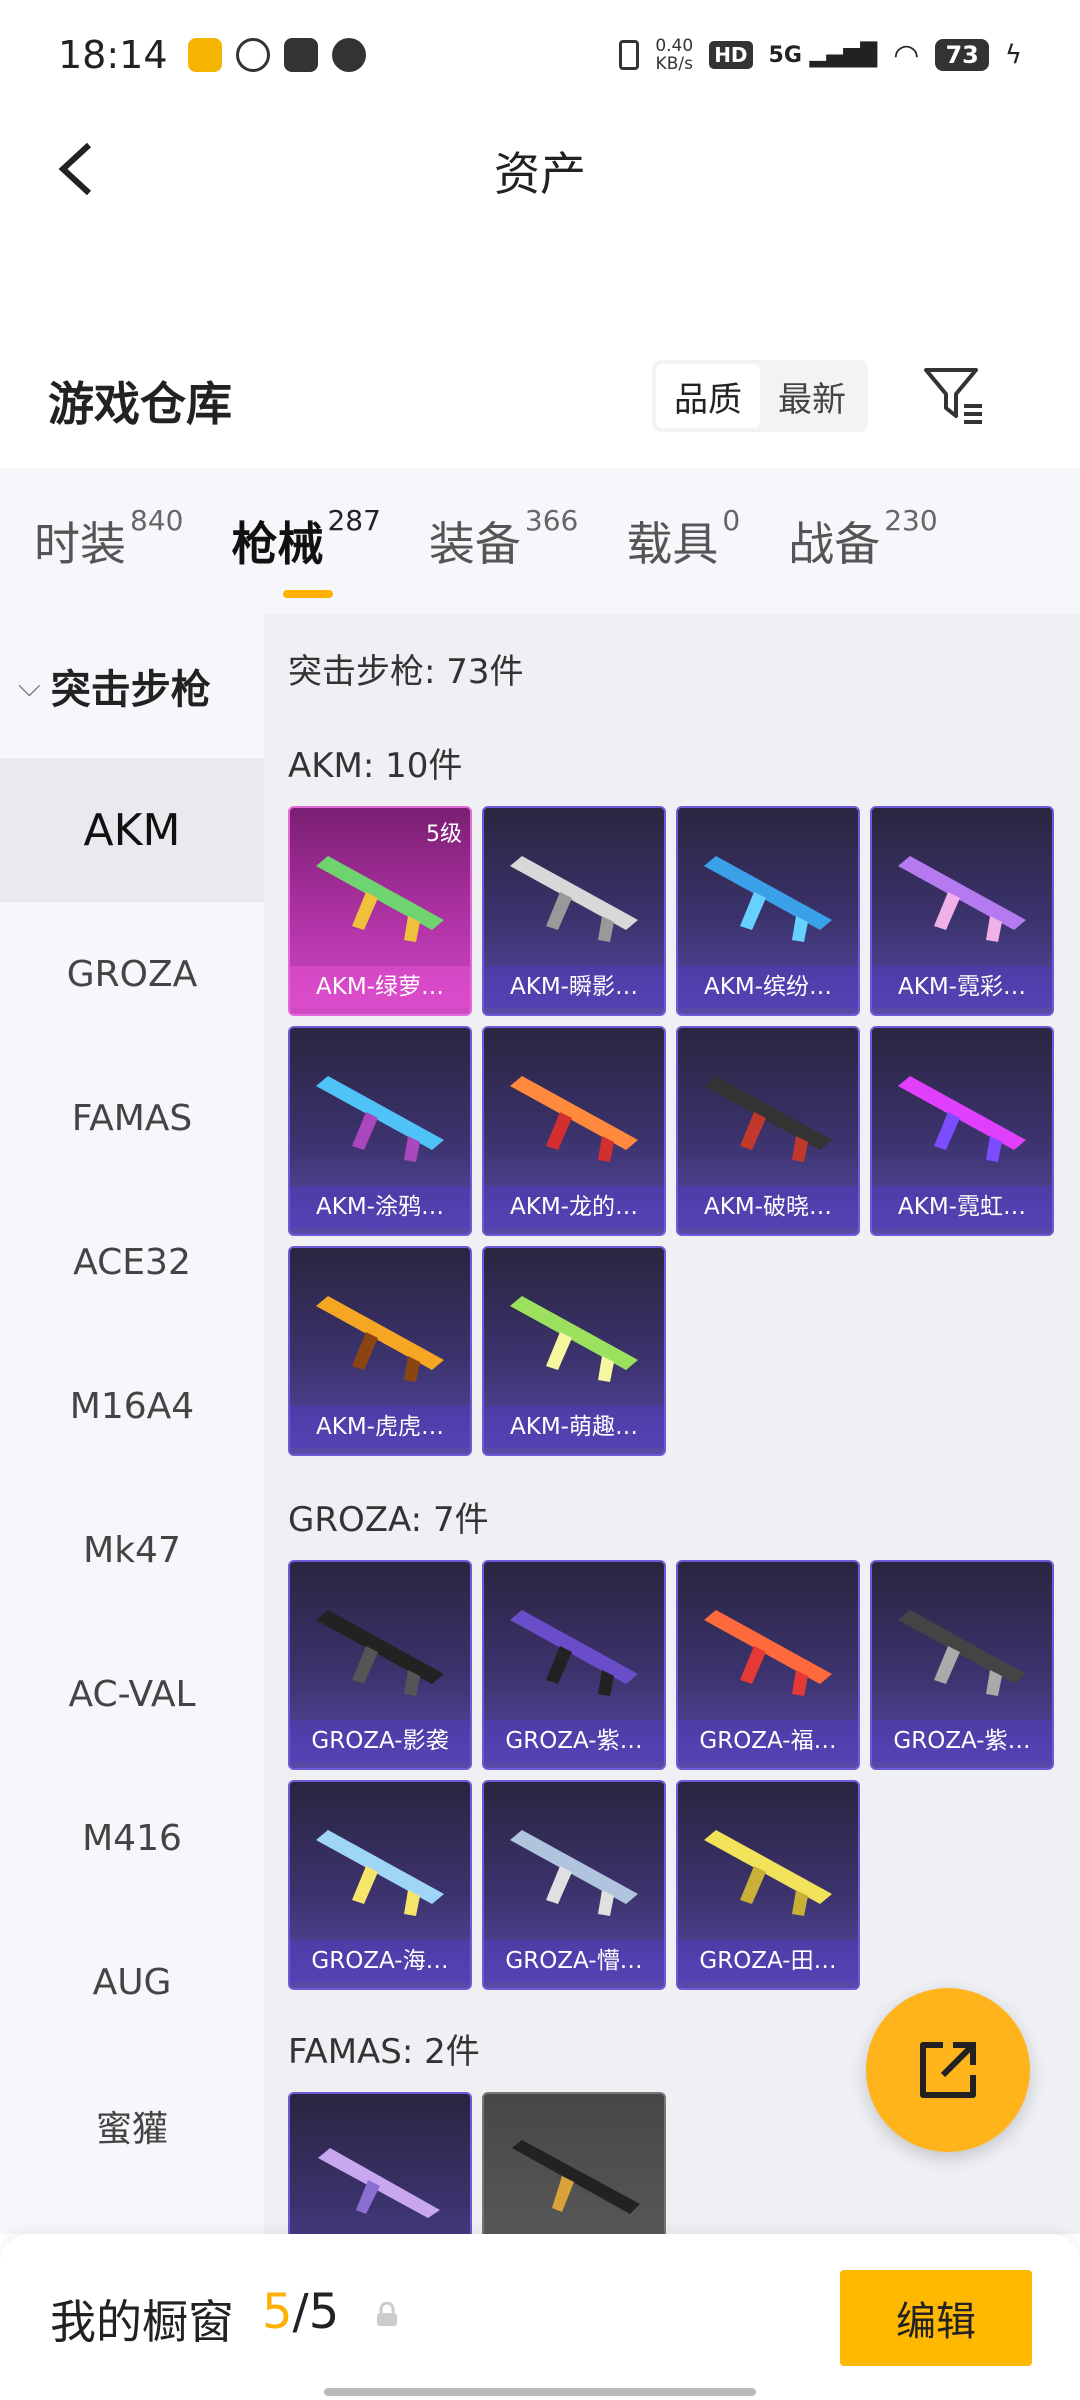  What do you see at coordinates (132, 1694) in the screenshot?
I see `sidebar-item-ac-val: AC-VAL` at bounding box center [132, 1694].